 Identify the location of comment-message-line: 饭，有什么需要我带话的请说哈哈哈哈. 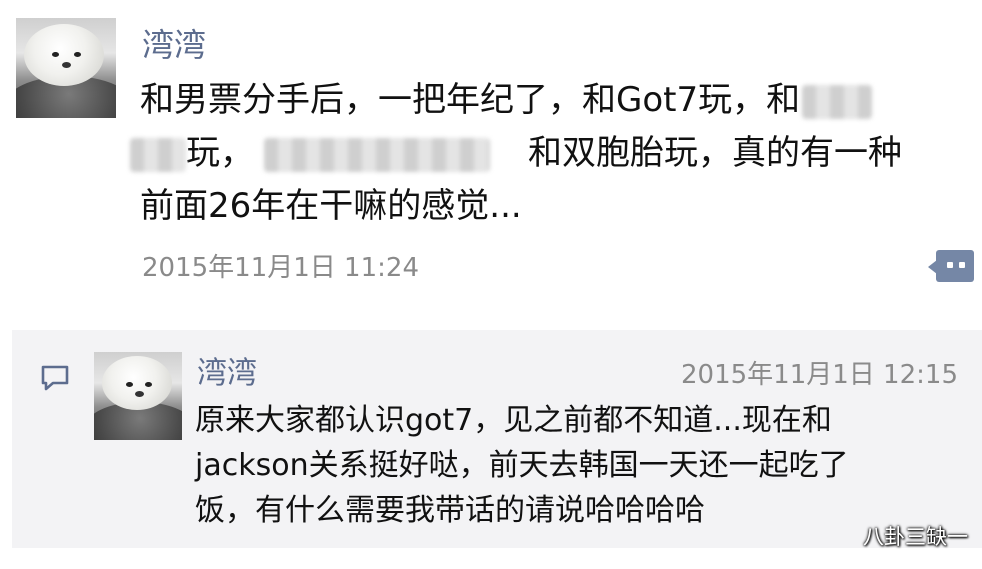
(450, 510).